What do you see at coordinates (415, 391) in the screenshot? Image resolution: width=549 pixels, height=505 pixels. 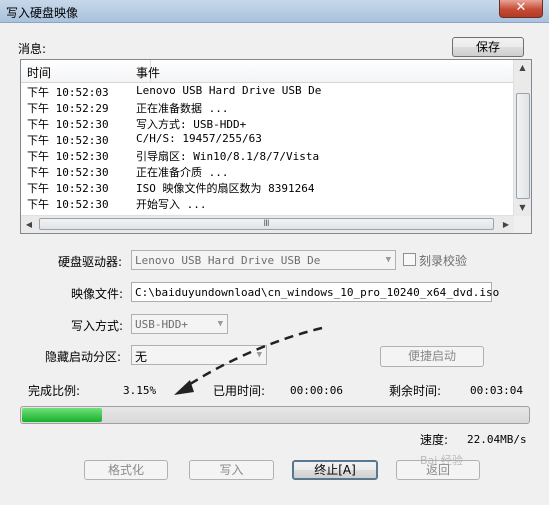 I see `remaining-label: 剩余时间:` at bounding box center [415, 391].